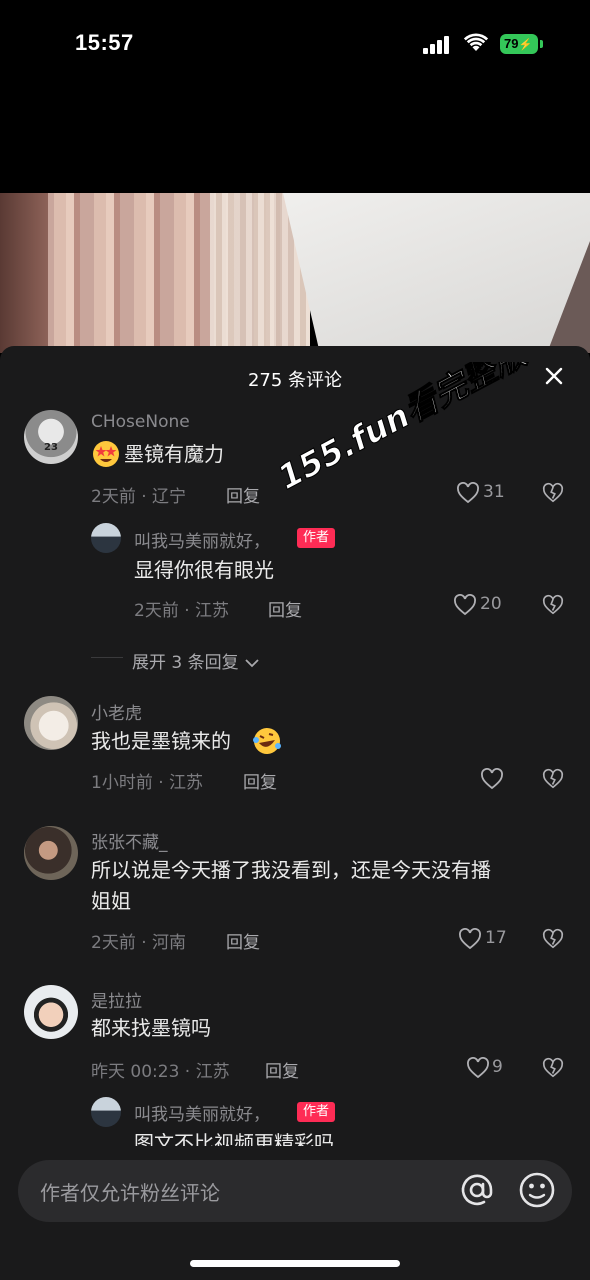 The height and width of the screenshot is (1280, 590). I want to click on comment-author: 张张不藏_, so click(129, 840).